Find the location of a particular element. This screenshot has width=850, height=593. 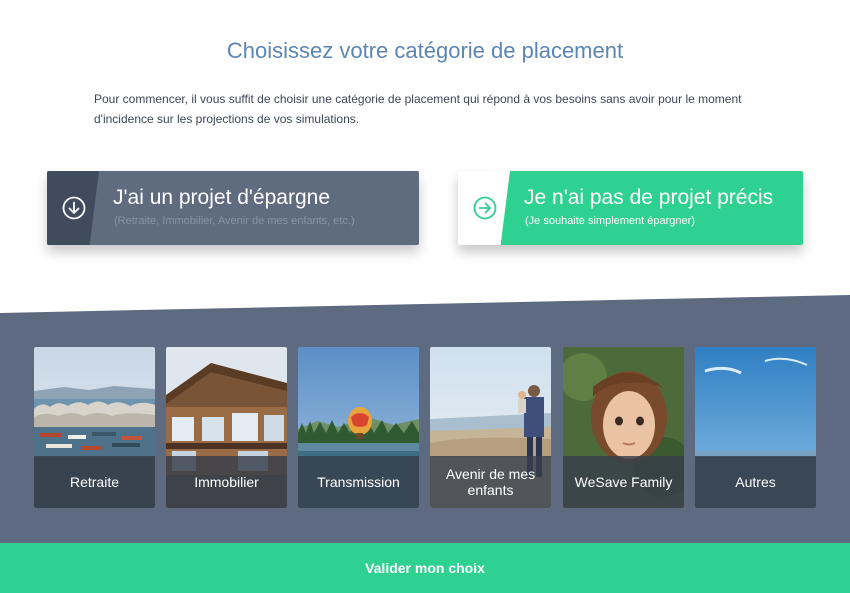

category-card-wesave-family: WeSave Family is located at coordinates (623, 427).